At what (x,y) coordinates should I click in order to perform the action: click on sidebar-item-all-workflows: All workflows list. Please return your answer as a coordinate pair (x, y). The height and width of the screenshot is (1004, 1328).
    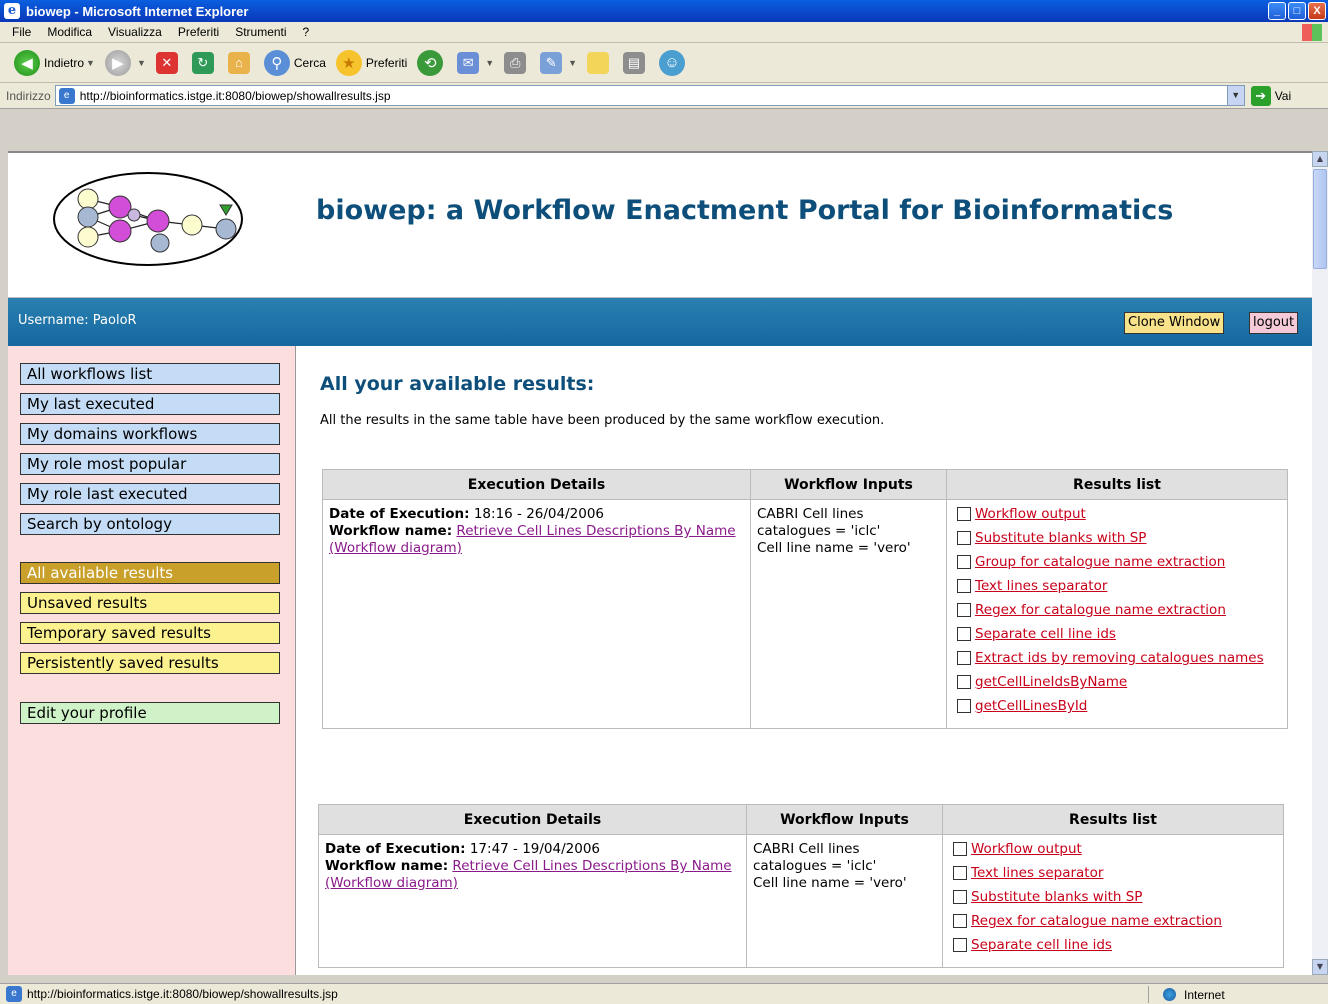
    Looking at the image, I should click on (150, 374).